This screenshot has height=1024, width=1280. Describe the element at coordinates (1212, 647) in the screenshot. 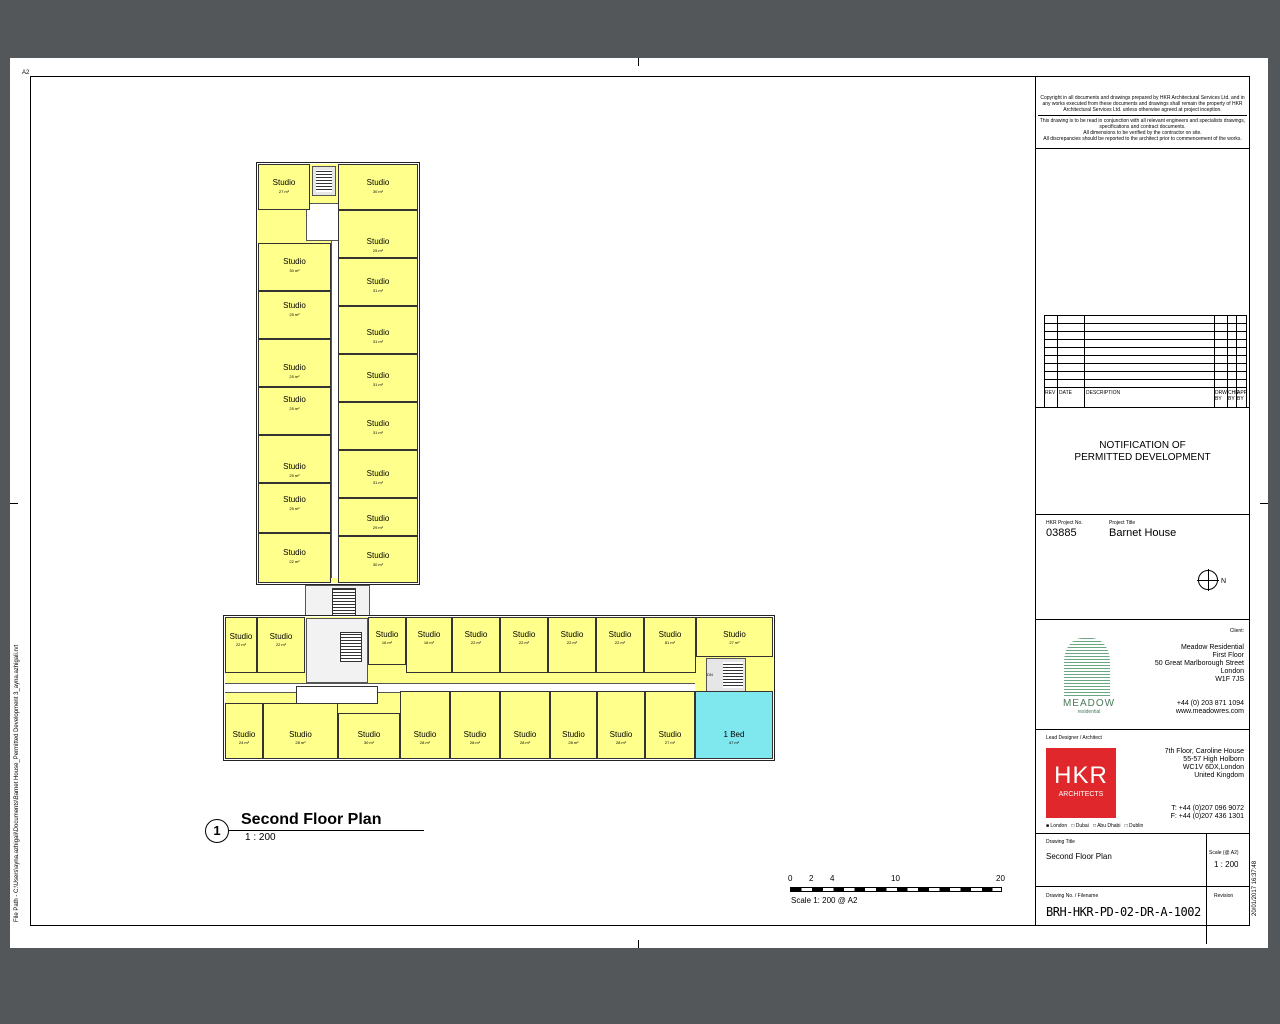

I see `client-line: Meadow Residential` at that location.